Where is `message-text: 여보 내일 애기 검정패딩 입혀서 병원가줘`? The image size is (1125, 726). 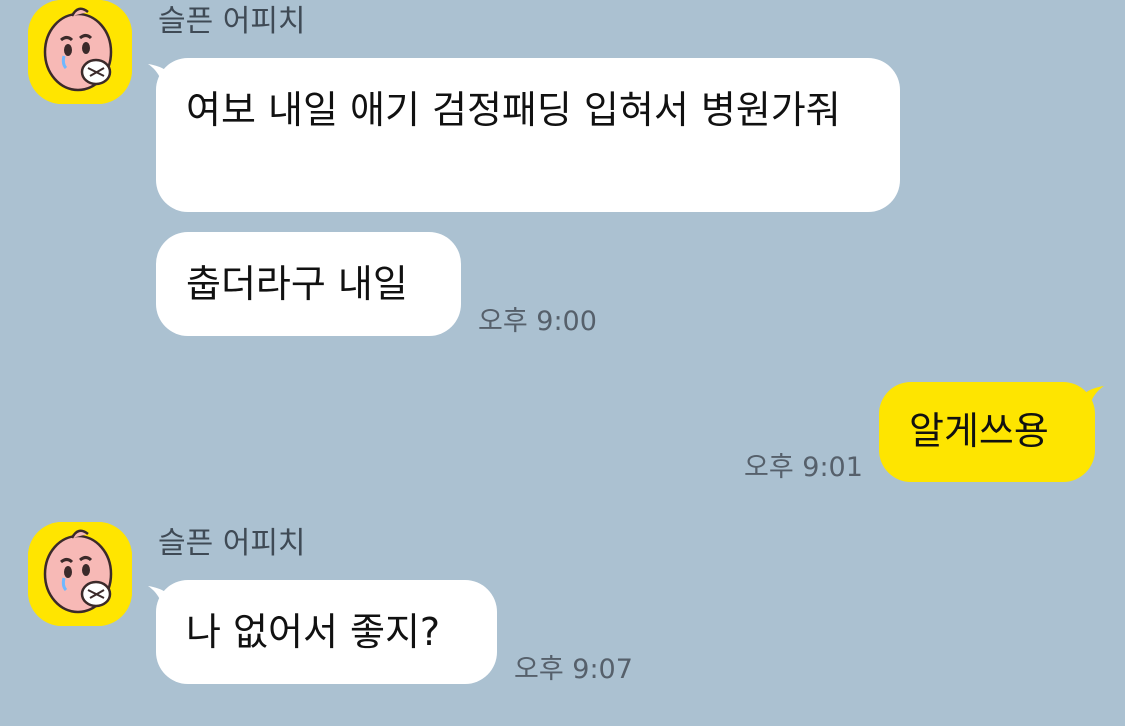
message-text: 여보 내일 애기 검정패딩 입혀서 병원가줘 is located at coordinates (513, 110).